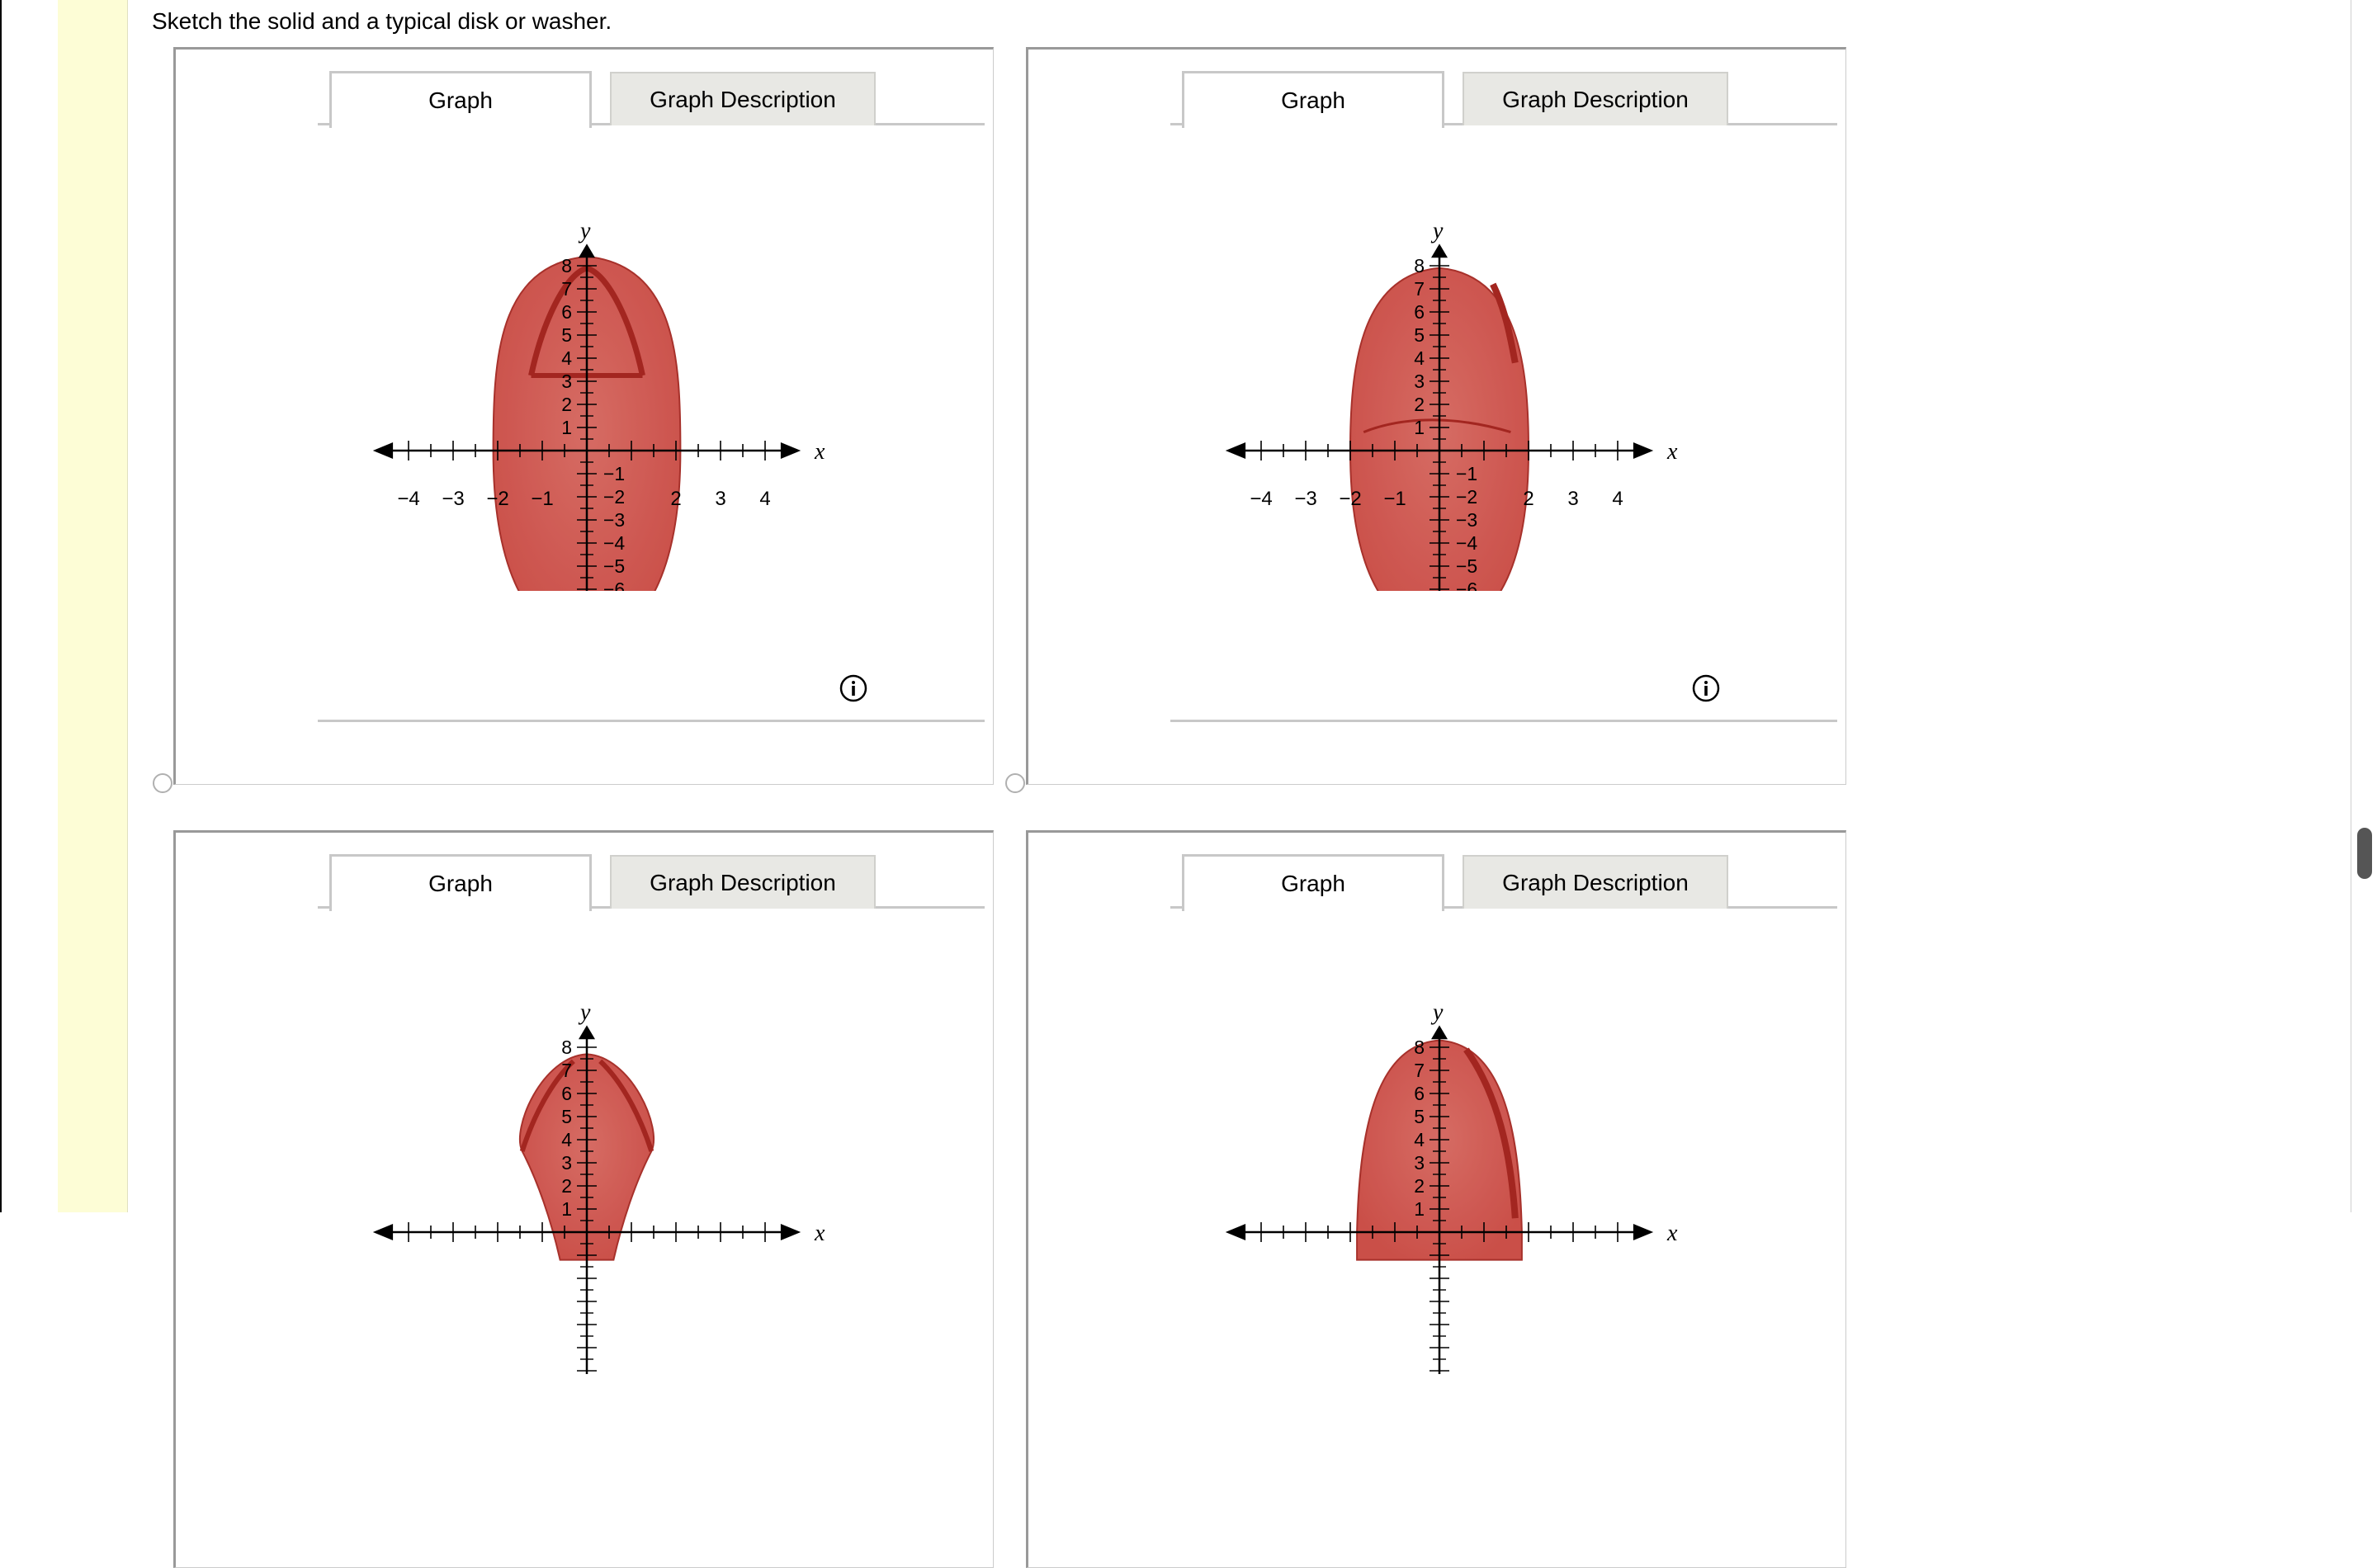 This screenshot has height=1568, width=2377. Describe the element at coordinates (30, 606) in the screenshot. I see `left-gutter` at that location.